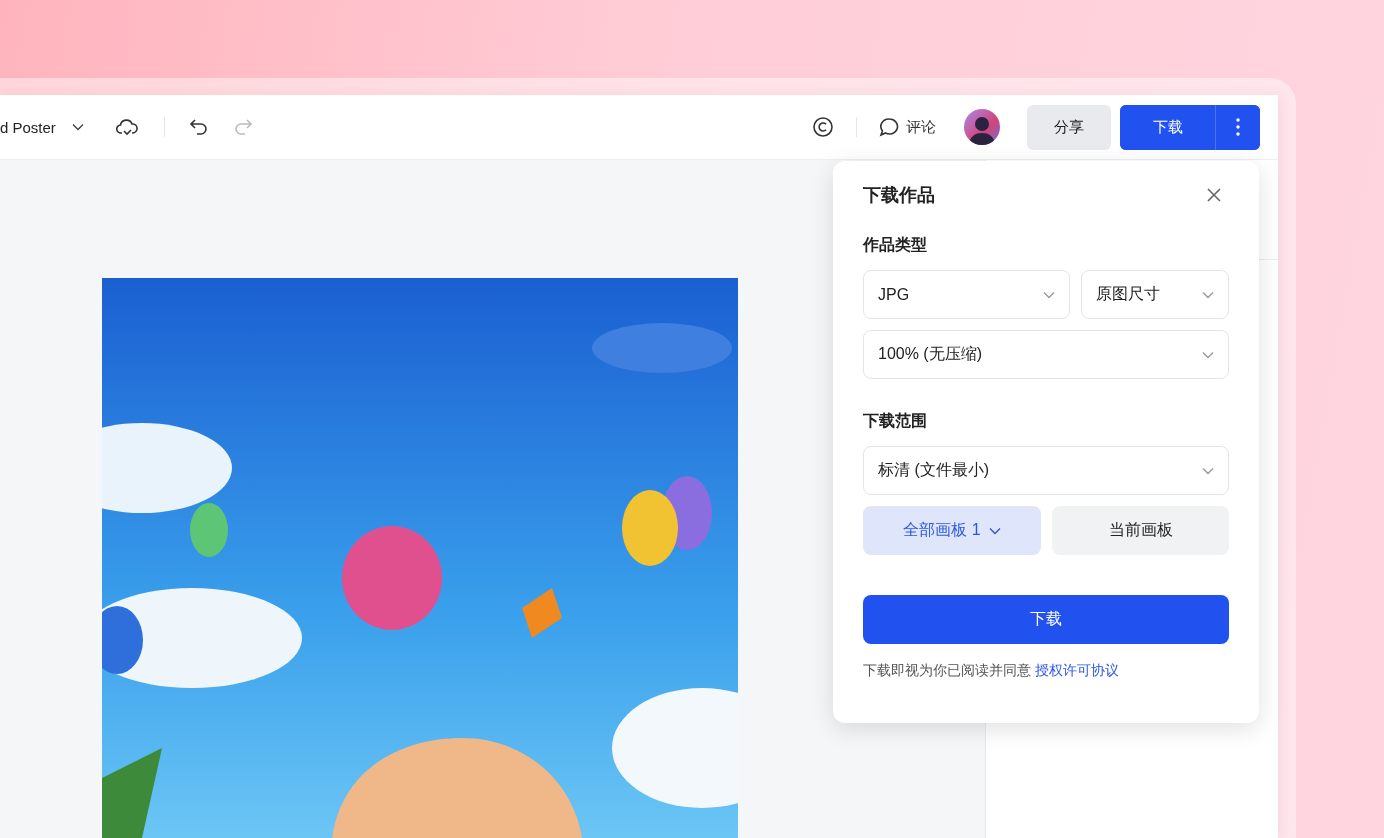 The height and width of the screenshot is (838, 1384). What do you see at coordinates (1238, 127) in the screenshot?
I see `more-vertical-icon` at bounding box center [1238, 127].